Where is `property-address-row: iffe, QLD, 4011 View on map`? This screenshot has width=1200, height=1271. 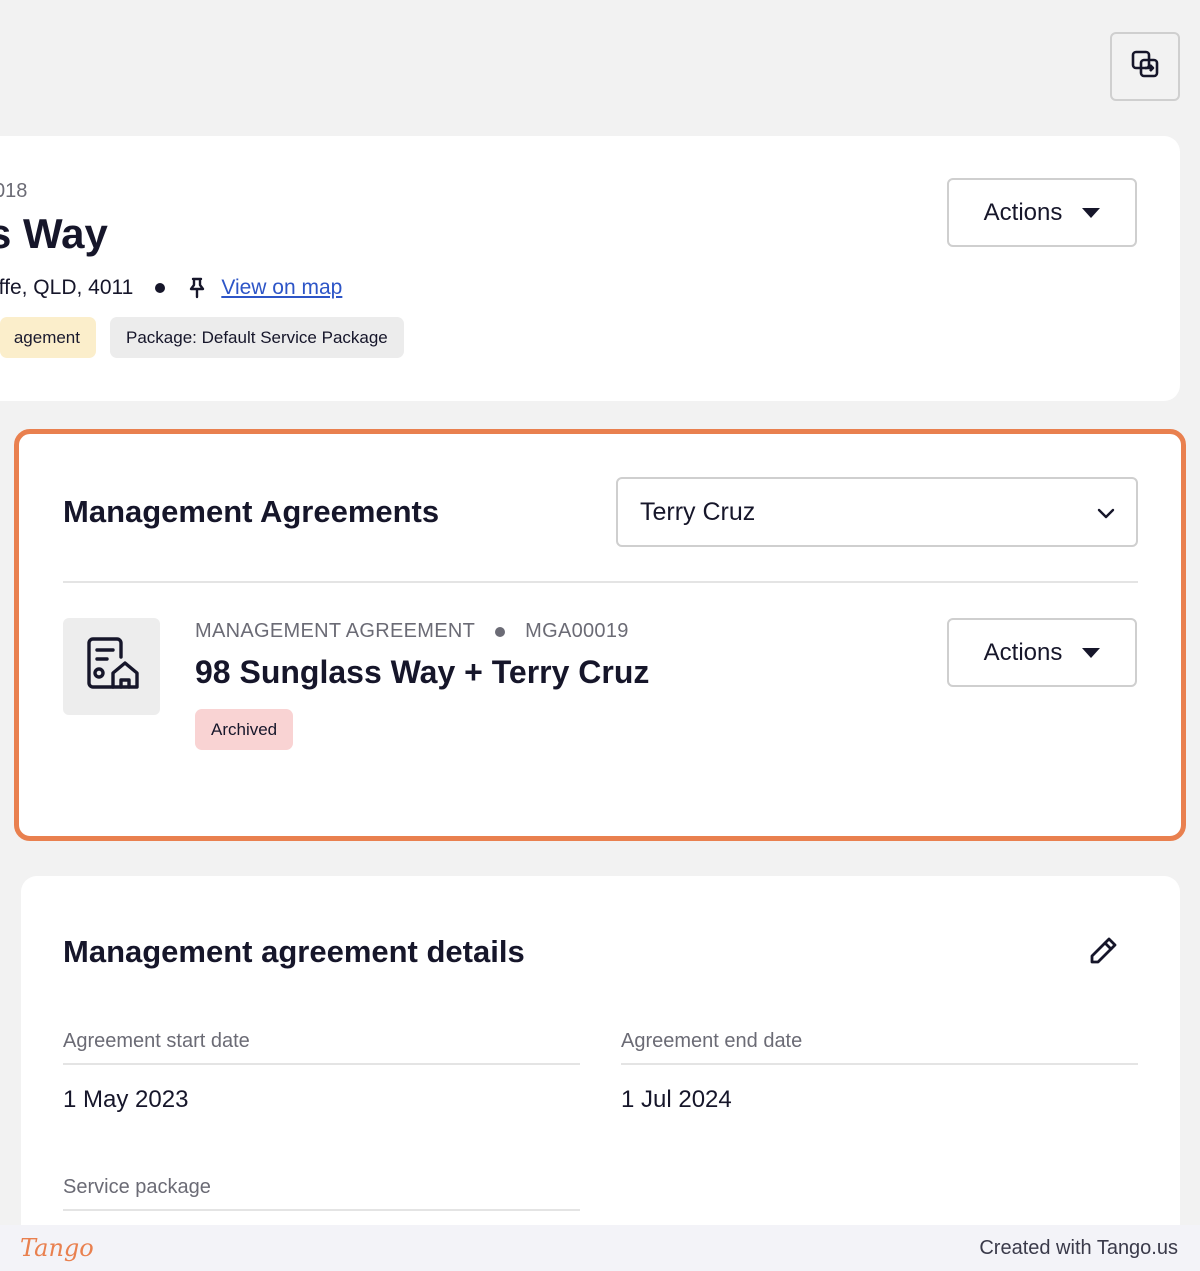 property-address-row: iffe, QLD, 4011 View on map is located at coordinates (171, 288).